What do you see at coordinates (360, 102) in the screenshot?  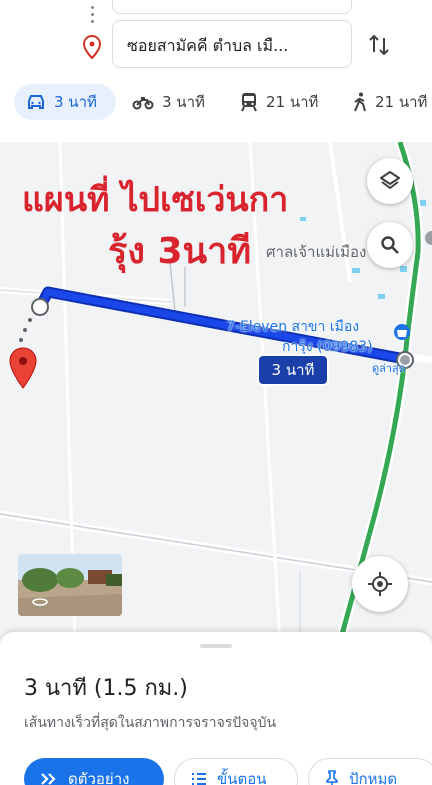 I see `walk-icon` at bounding box center [360, 102].